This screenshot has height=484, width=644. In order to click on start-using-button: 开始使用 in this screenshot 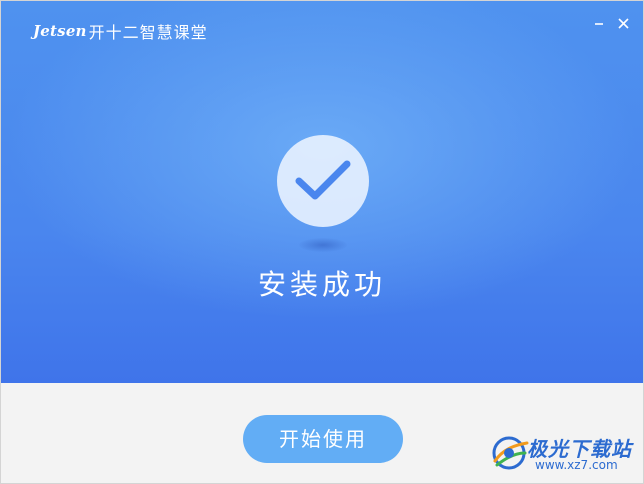, I will do `click(323, 439)`.